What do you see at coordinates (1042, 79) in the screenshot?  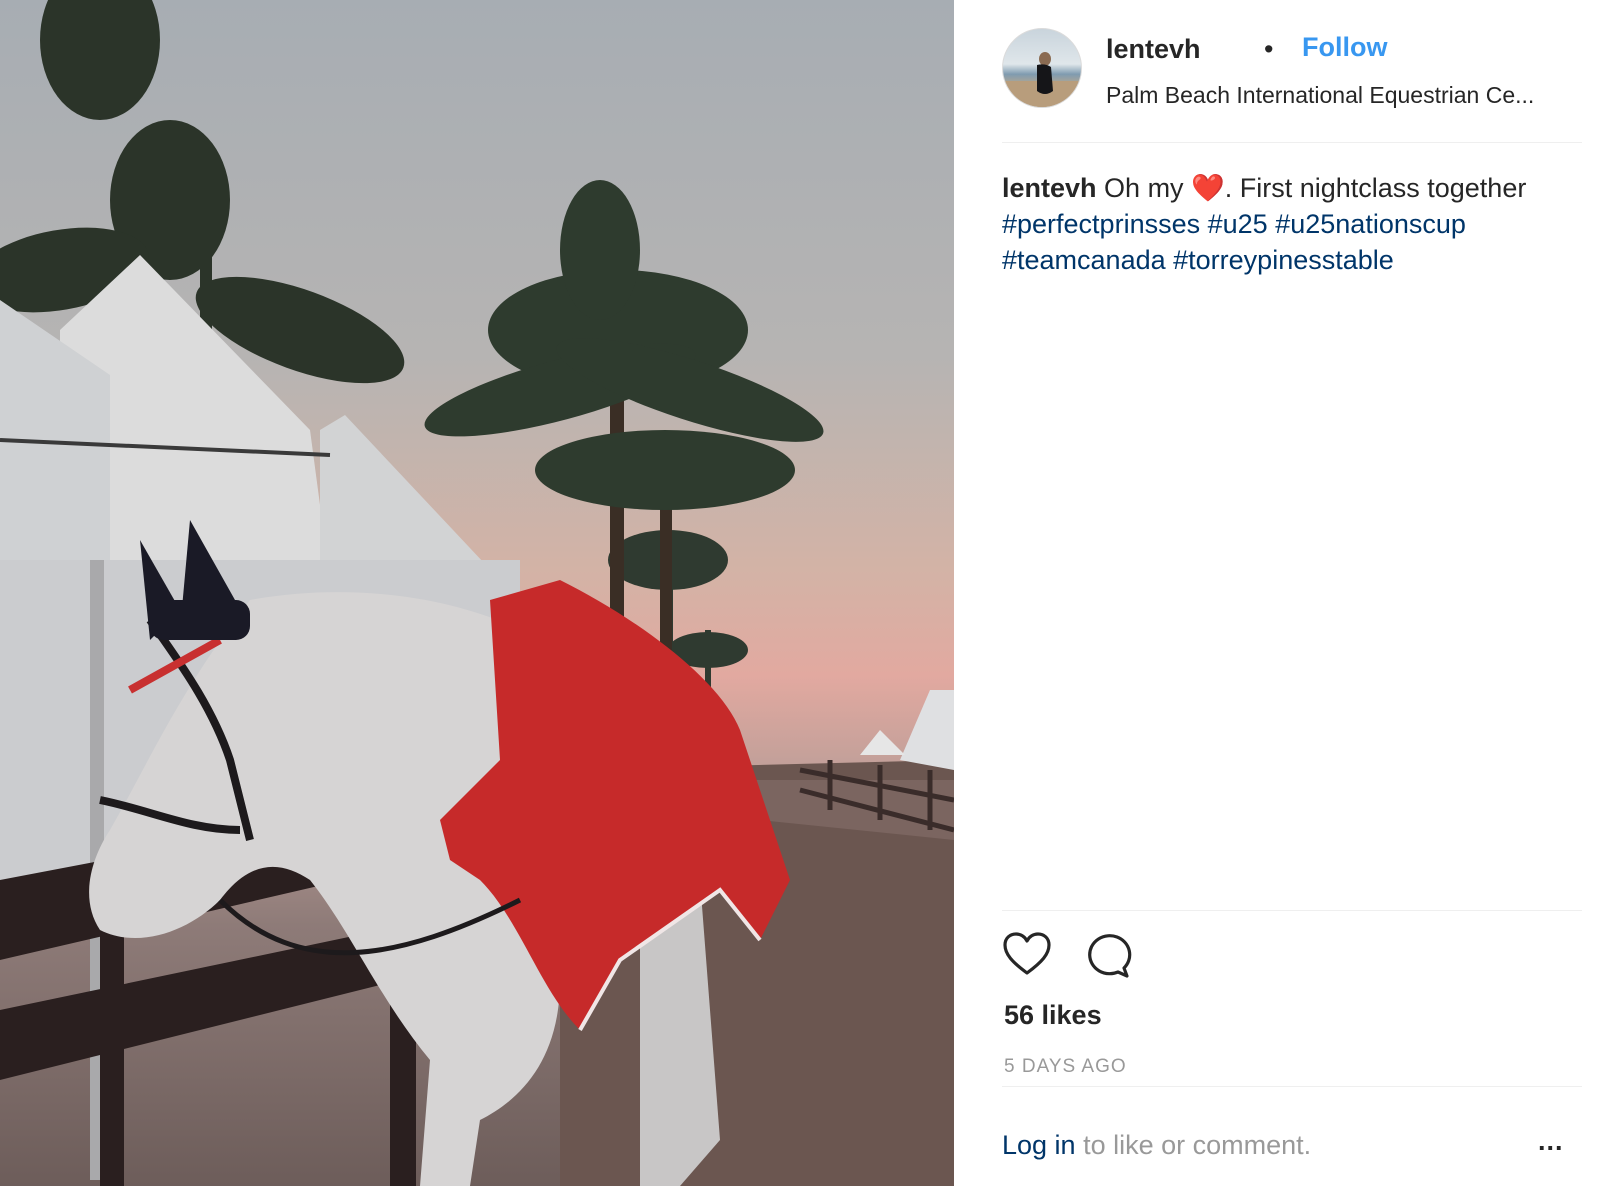 I see `avatar-image` at bounding box center [1042, 79].